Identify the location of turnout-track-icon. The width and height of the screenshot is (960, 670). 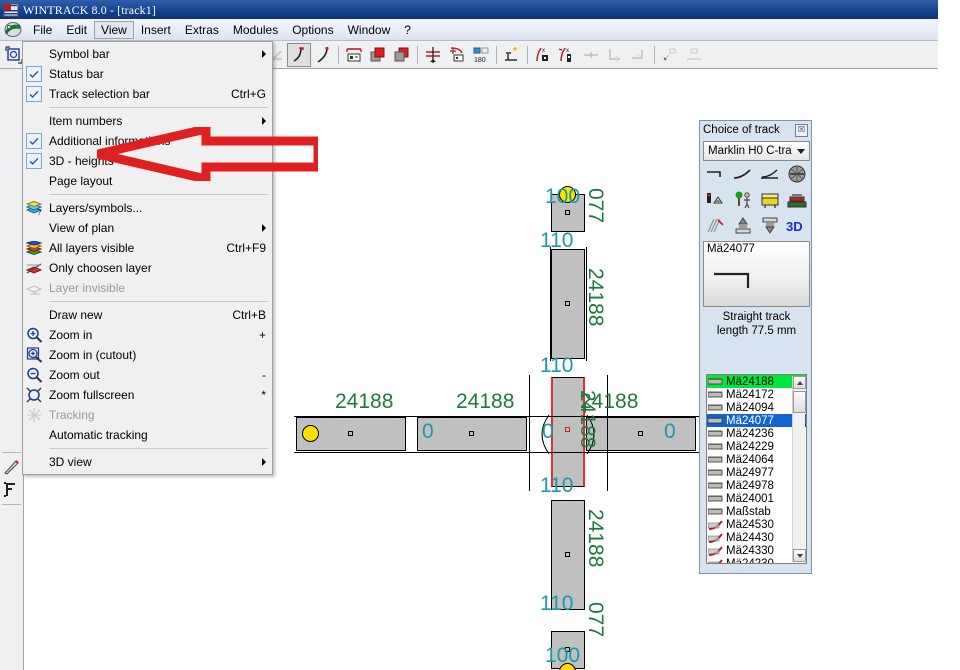
(770, 174).